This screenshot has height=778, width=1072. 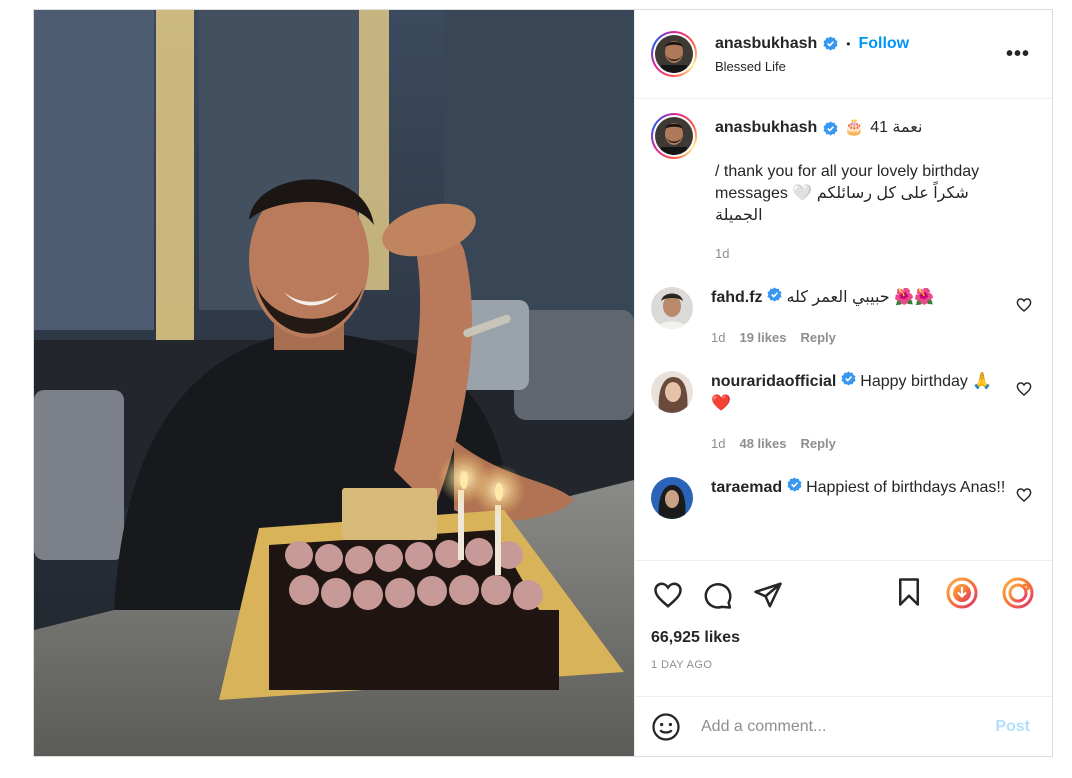 I want to click on caption-avatar, so click(x=674, y=136).